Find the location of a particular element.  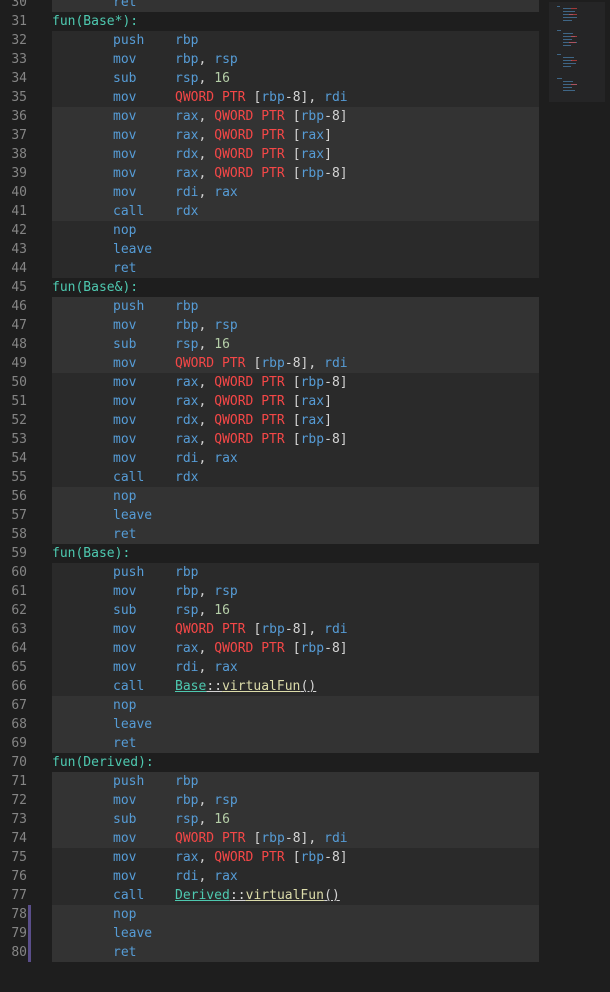

code-content: leave is located at coordinates (295, 249).